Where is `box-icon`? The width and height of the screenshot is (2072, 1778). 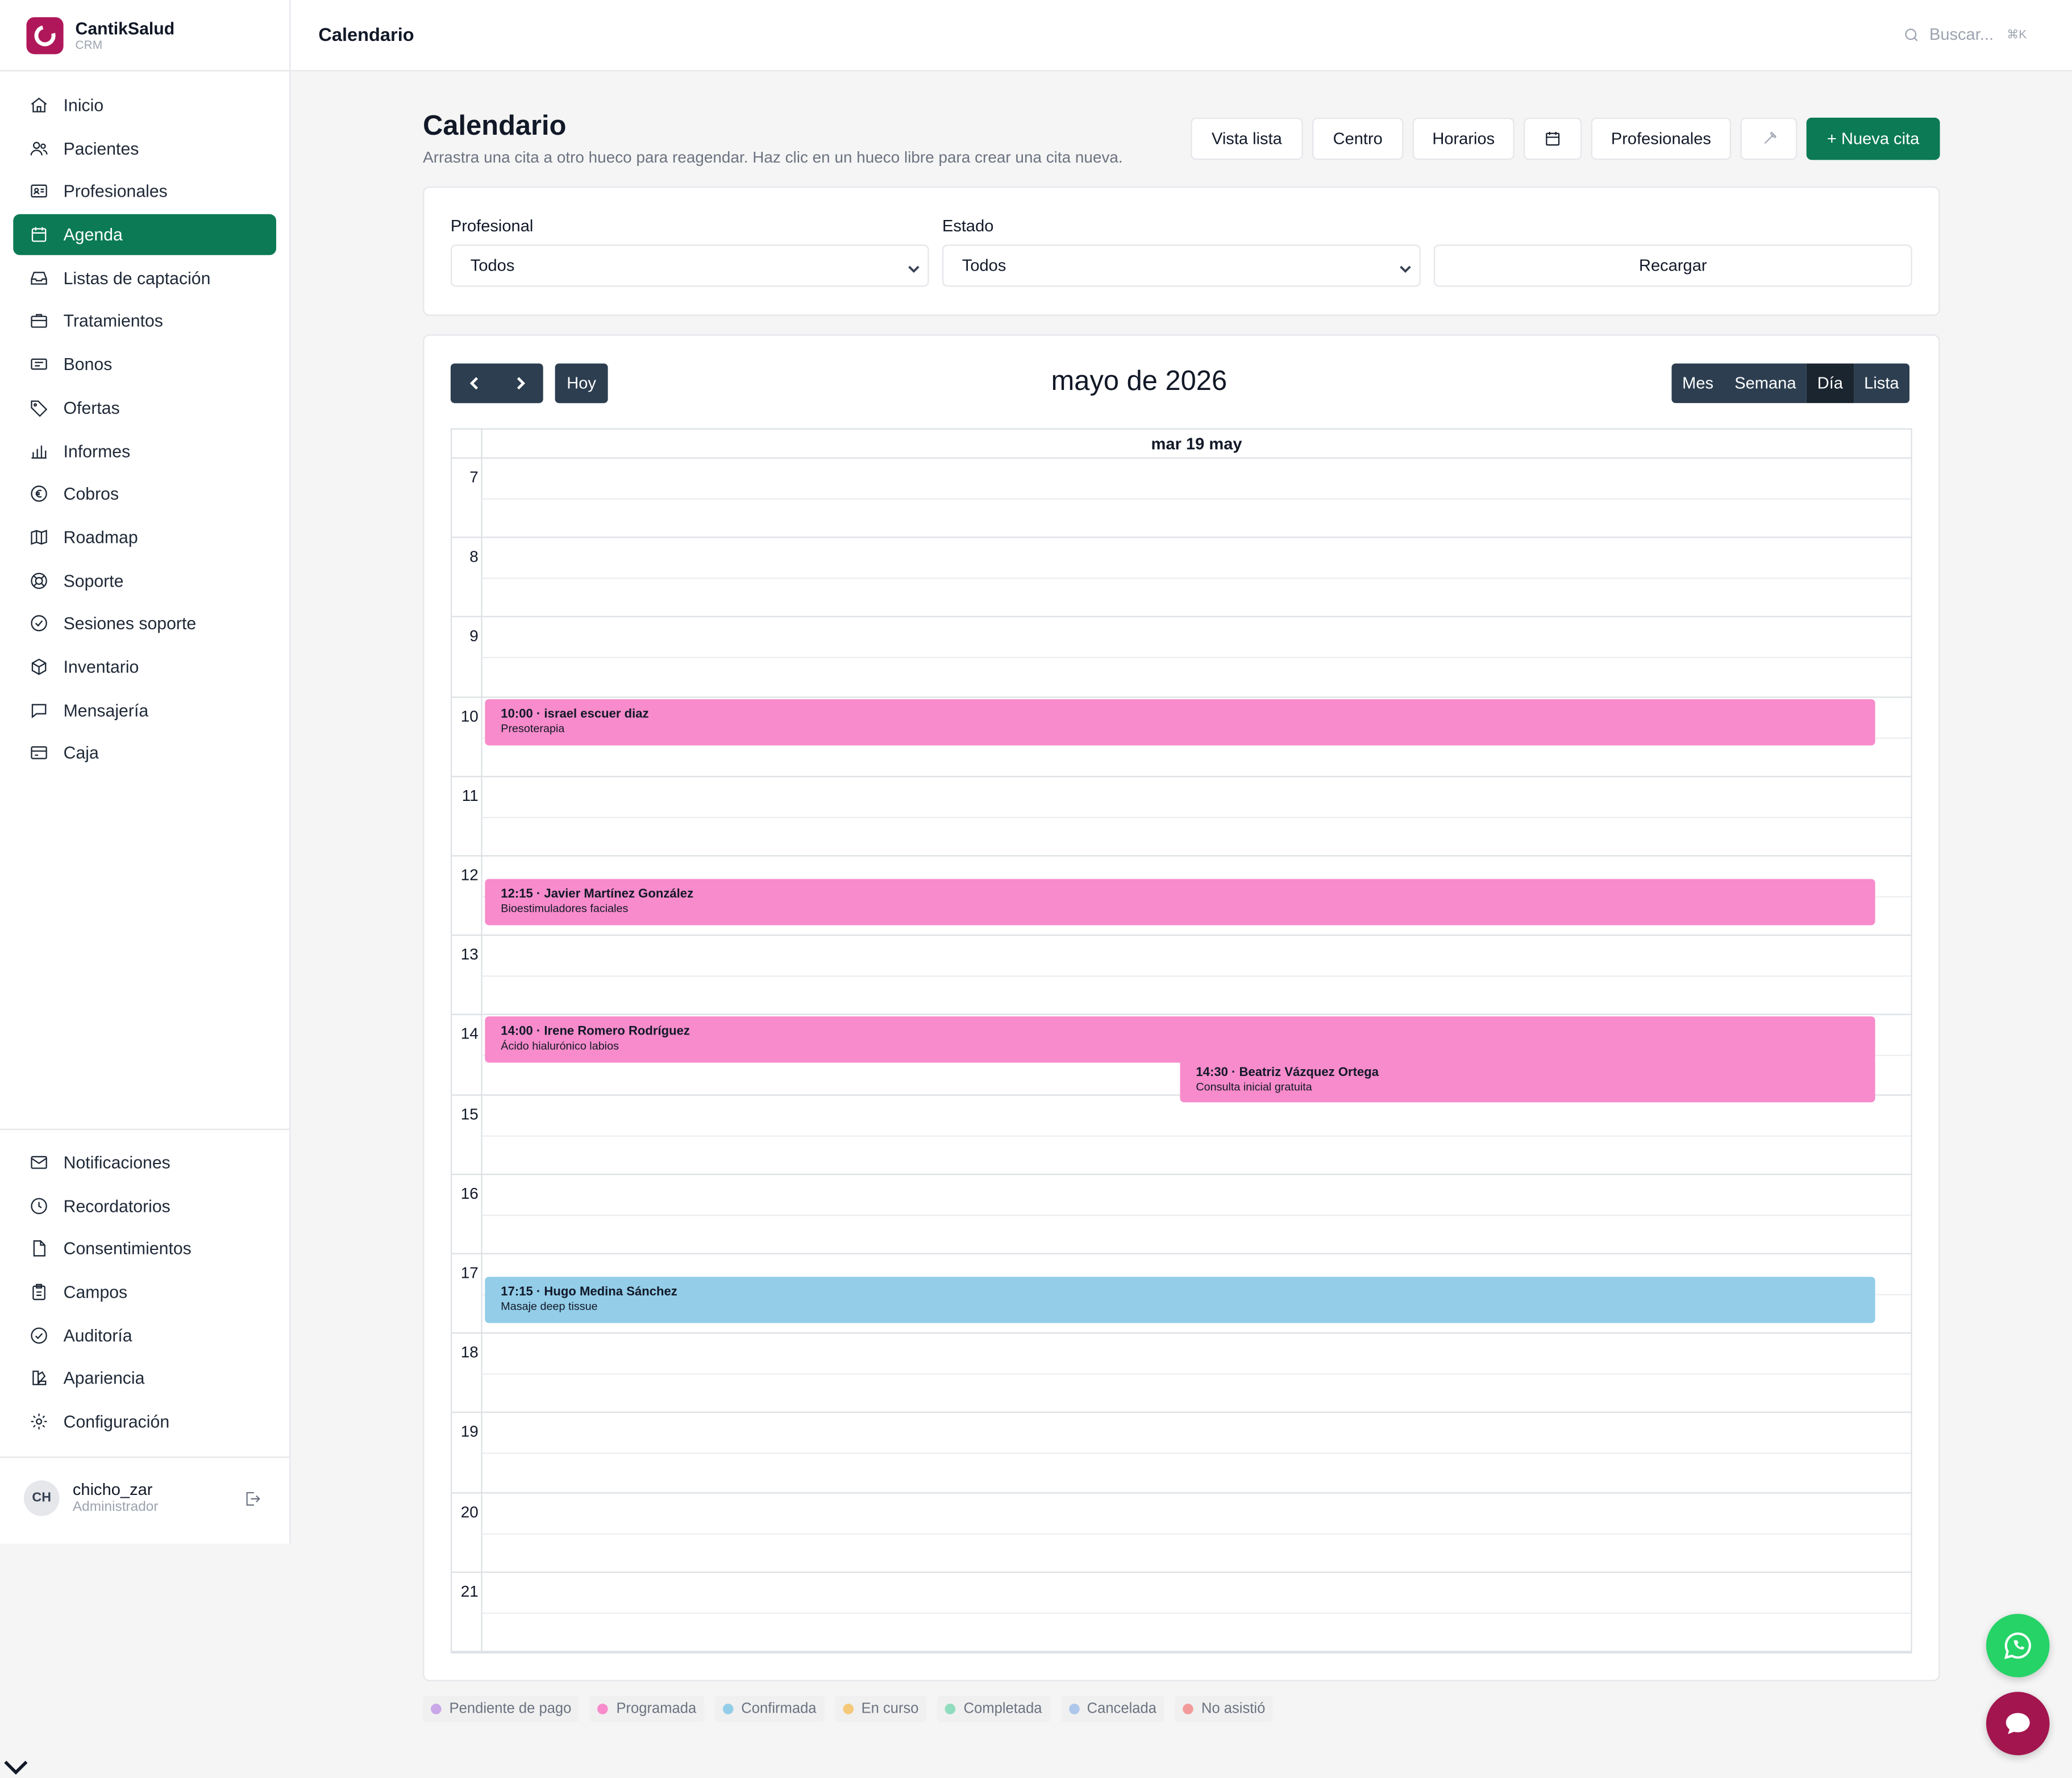
box-icon is located at coordinates (38, 666).